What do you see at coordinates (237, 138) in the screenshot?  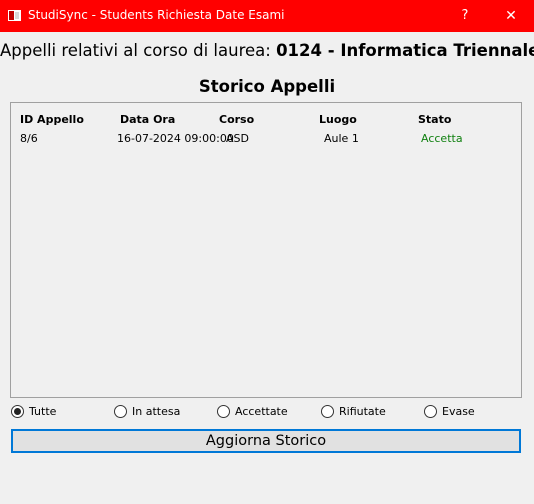 I see `cell-course: ASD` at bounding box center [237, 138].